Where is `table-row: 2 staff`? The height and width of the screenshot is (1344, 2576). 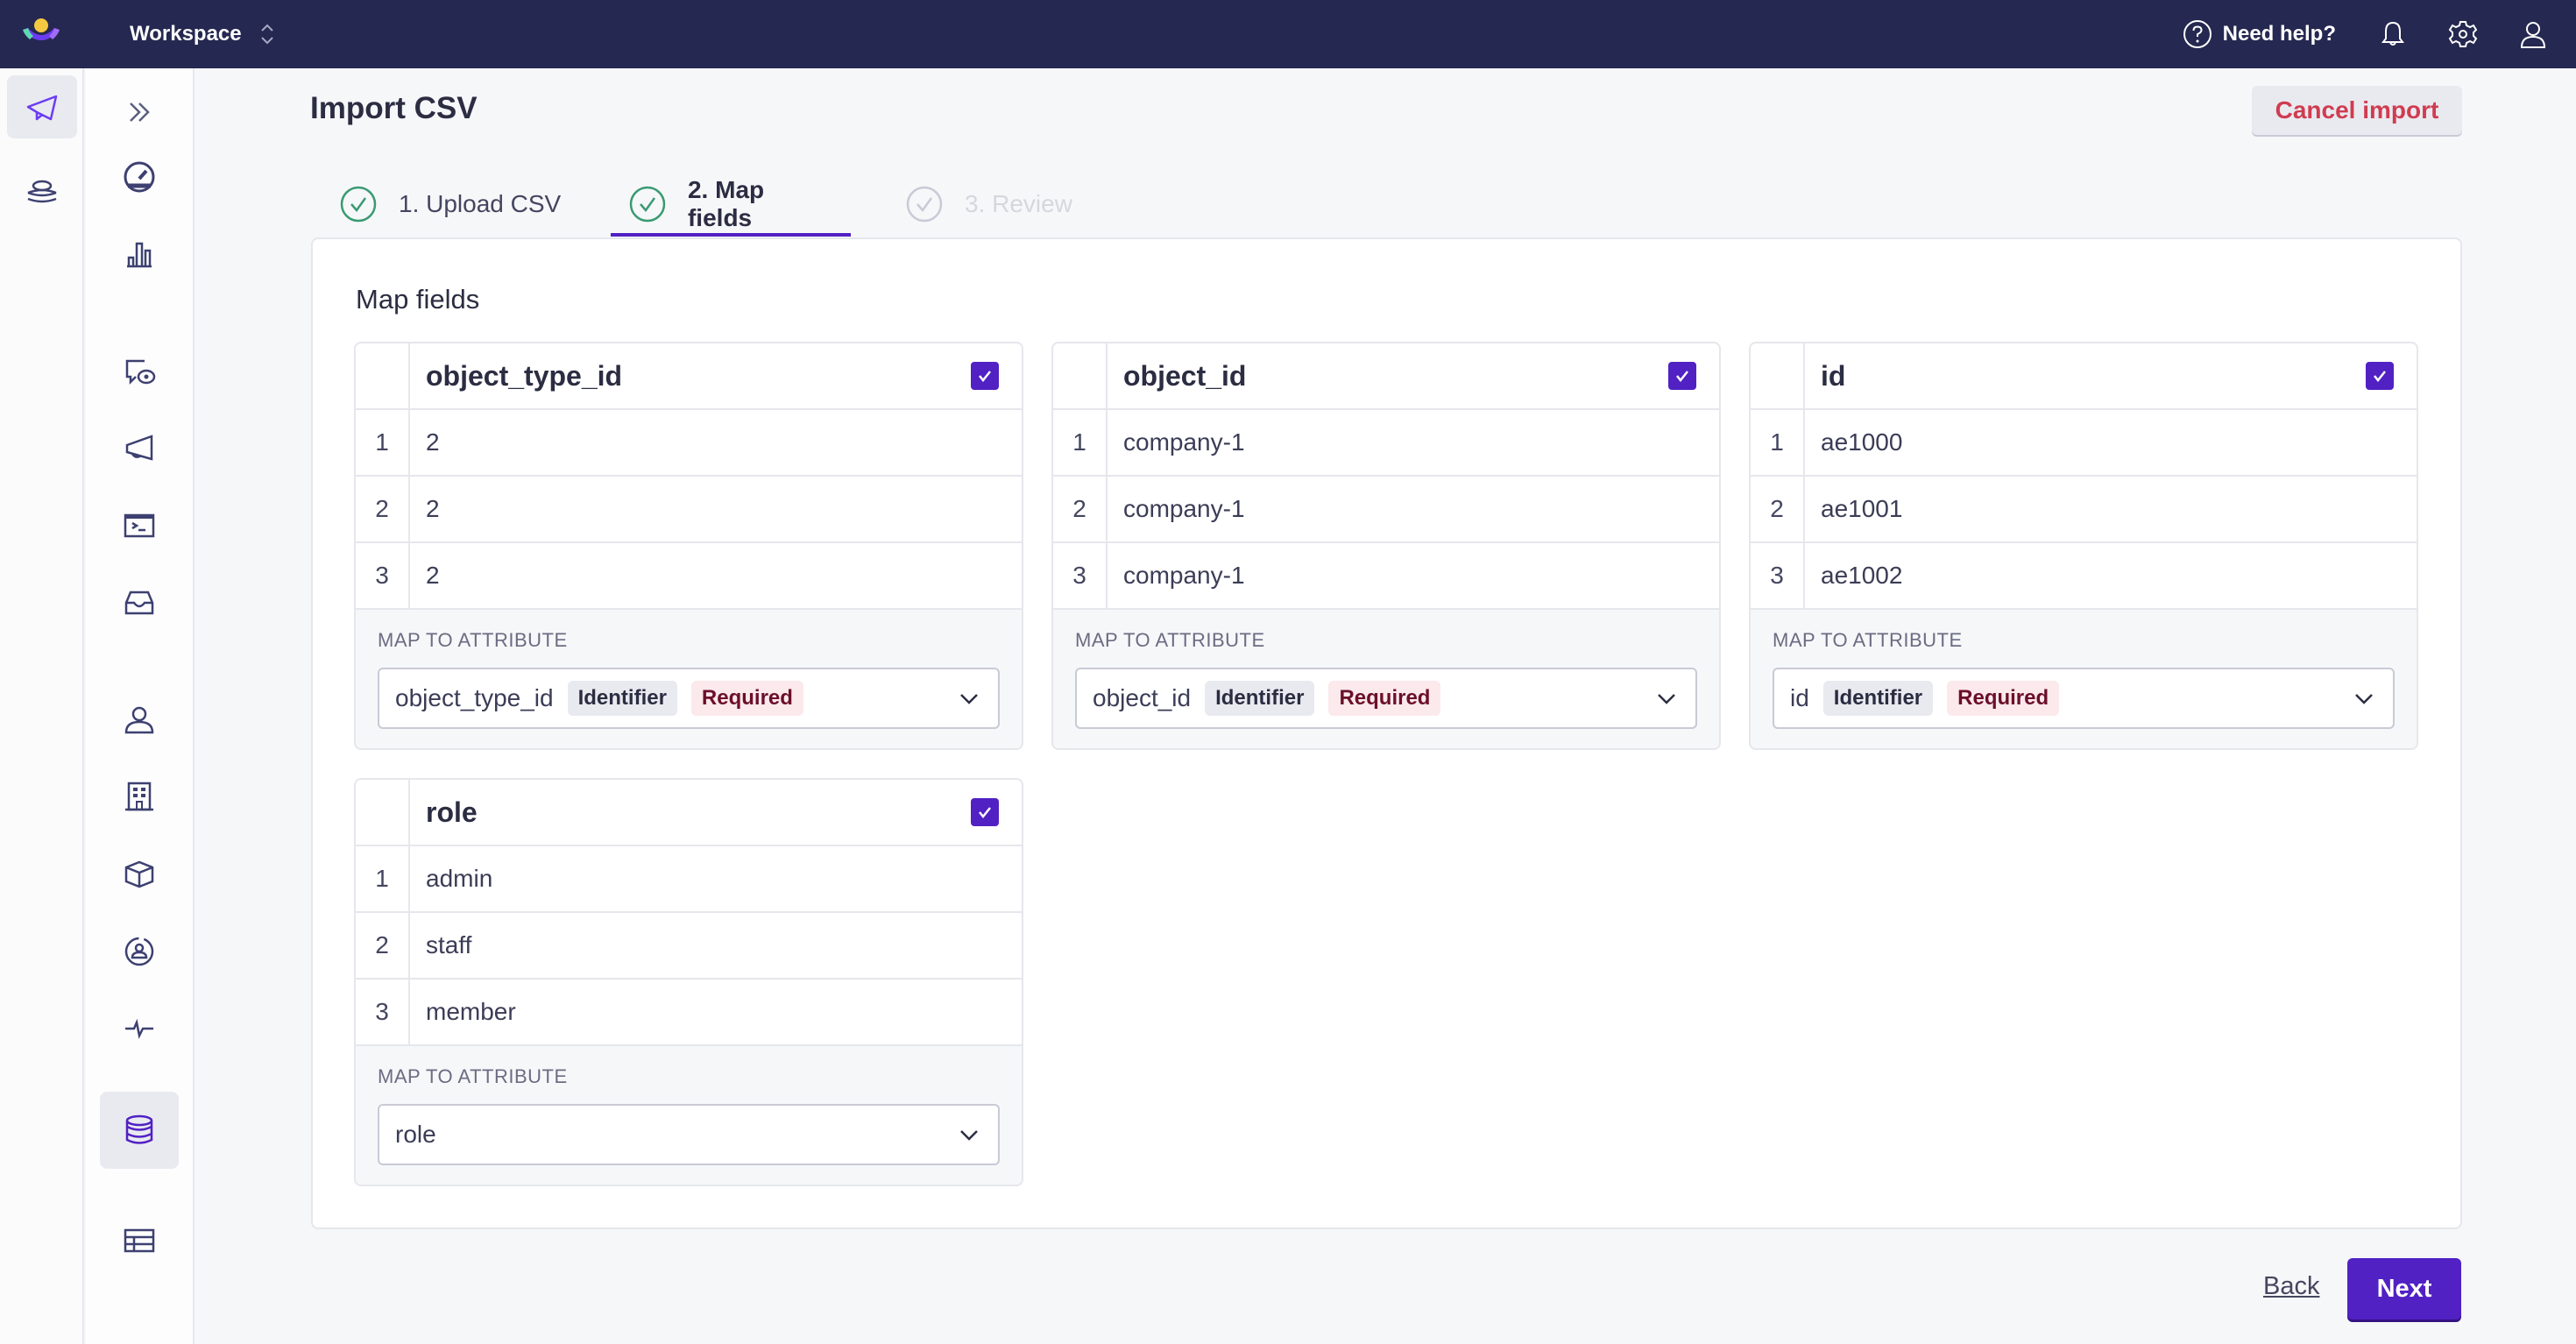 table-row: 2 staff is located at coordinates (689, 947).